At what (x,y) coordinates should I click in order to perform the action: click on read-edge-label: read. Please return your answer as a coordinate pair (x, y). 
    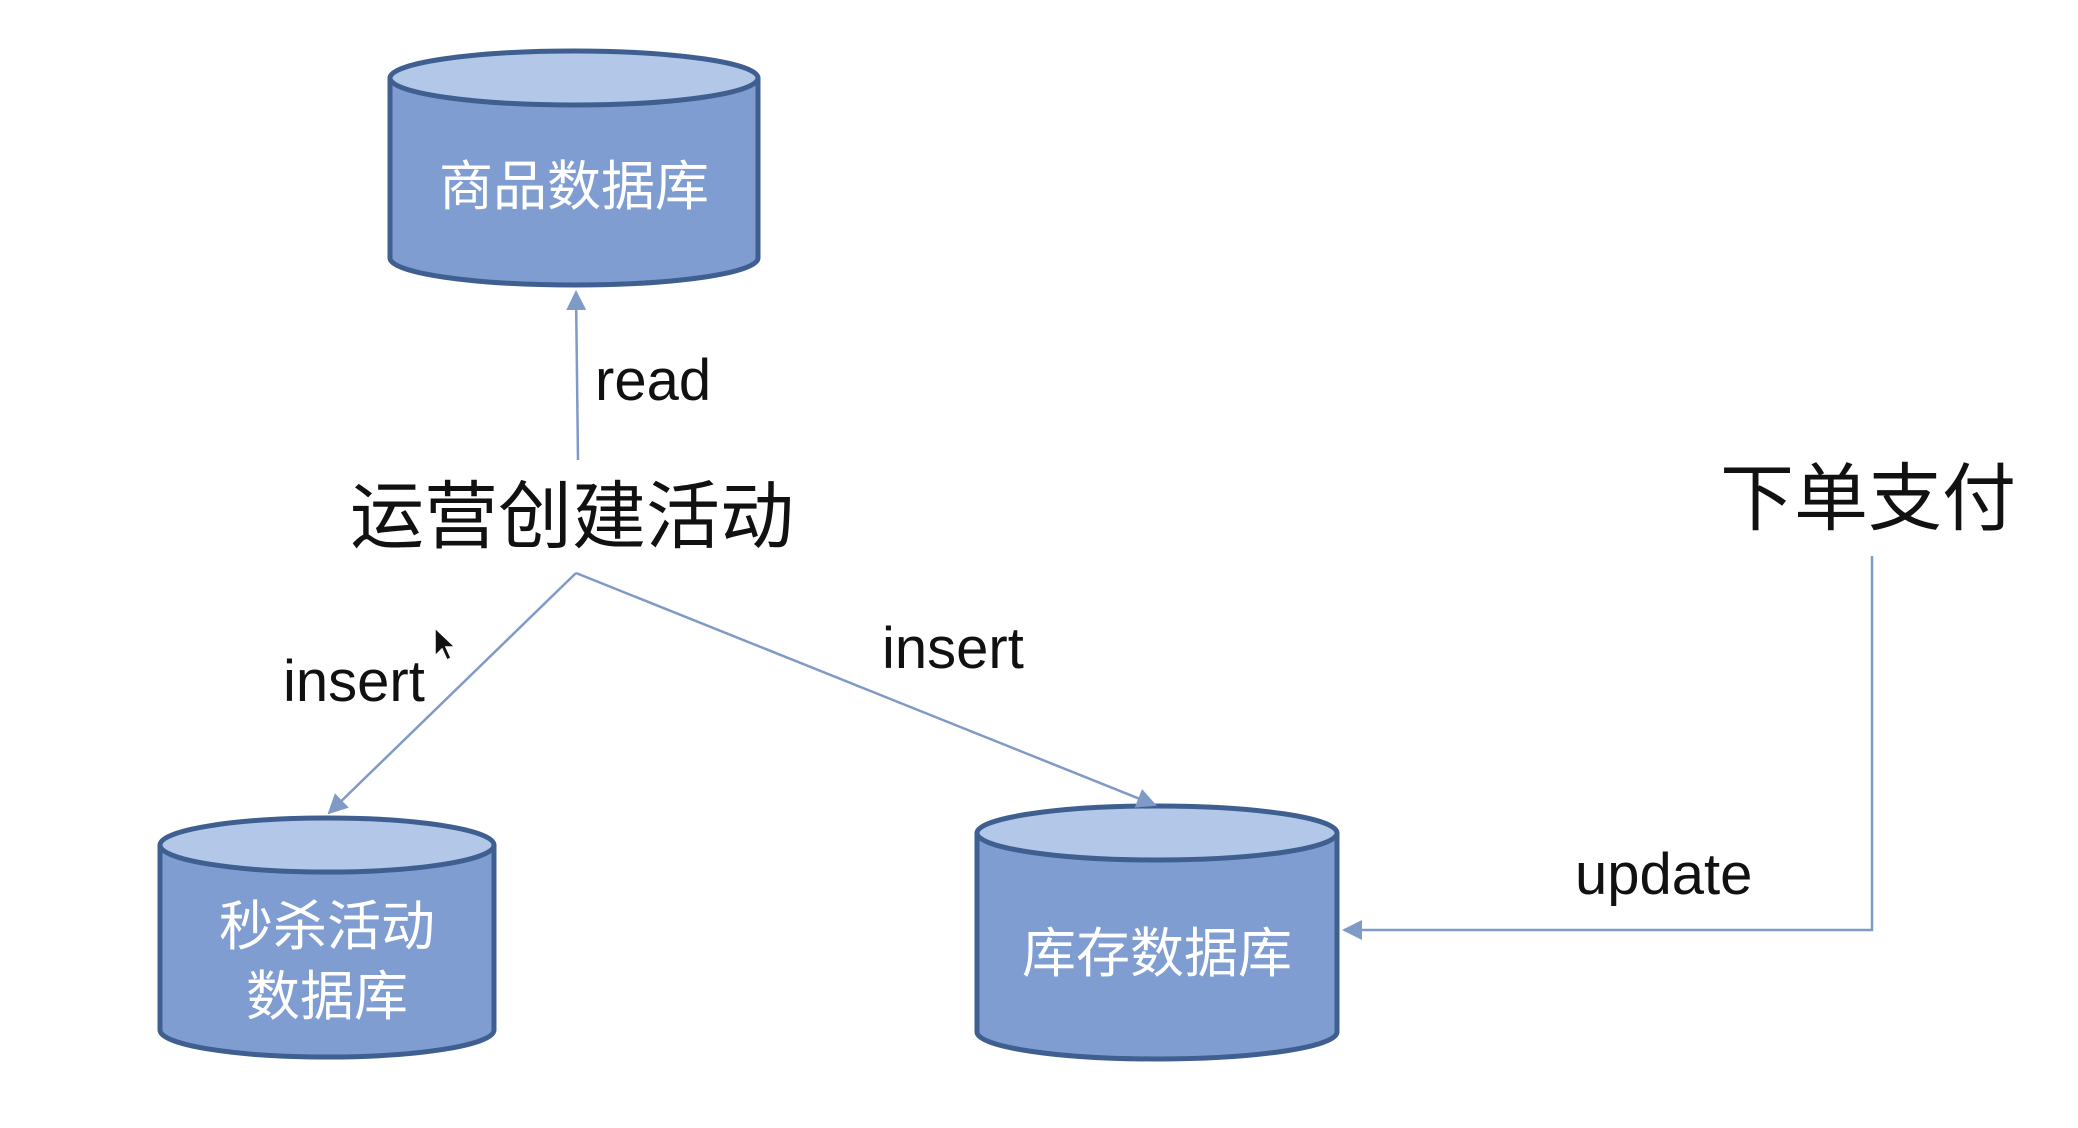
    Looking at the image, I should click on (653, 380).